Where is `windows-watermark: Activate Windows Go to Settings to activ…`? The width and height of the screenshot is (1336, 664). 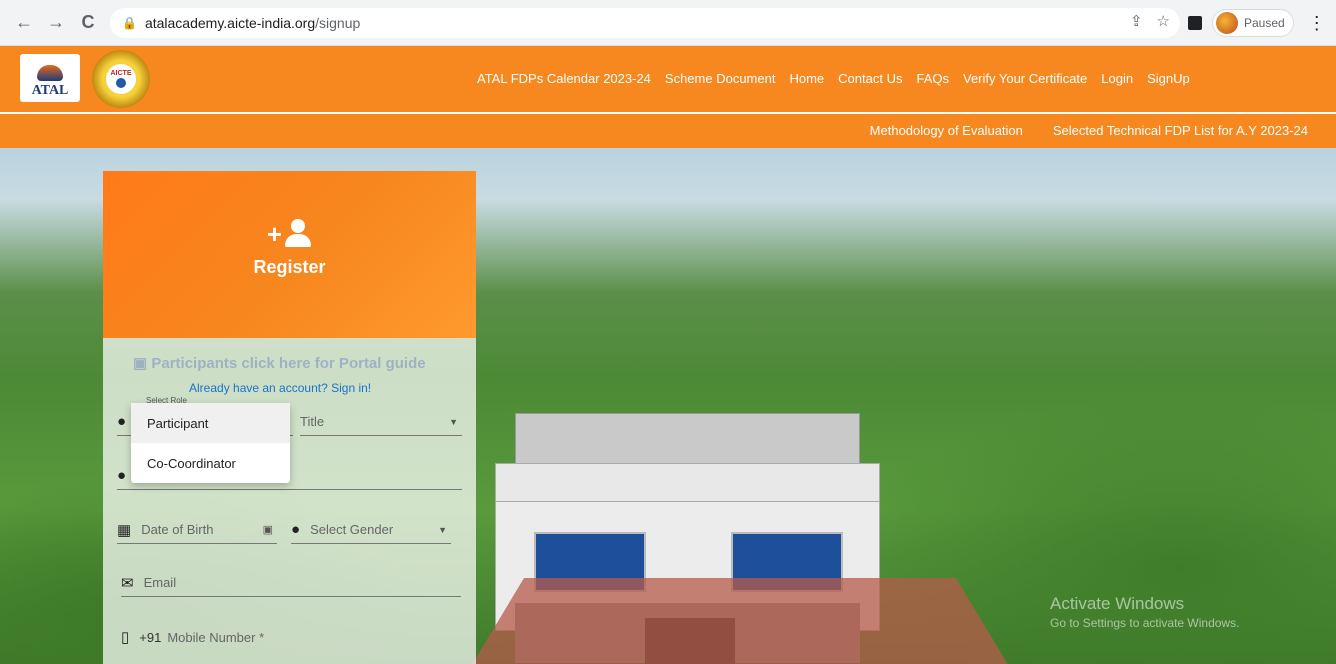
windows-watermark: Activate Windows Go to Settings to activ… is located at coordinates (1145, 612).